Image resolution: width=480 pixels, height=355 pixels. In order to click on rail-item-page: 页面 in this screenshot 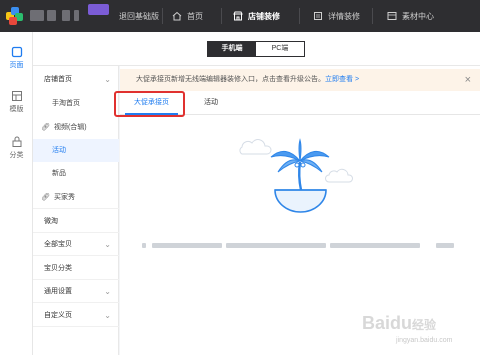, I will do `click(16, 58)`.